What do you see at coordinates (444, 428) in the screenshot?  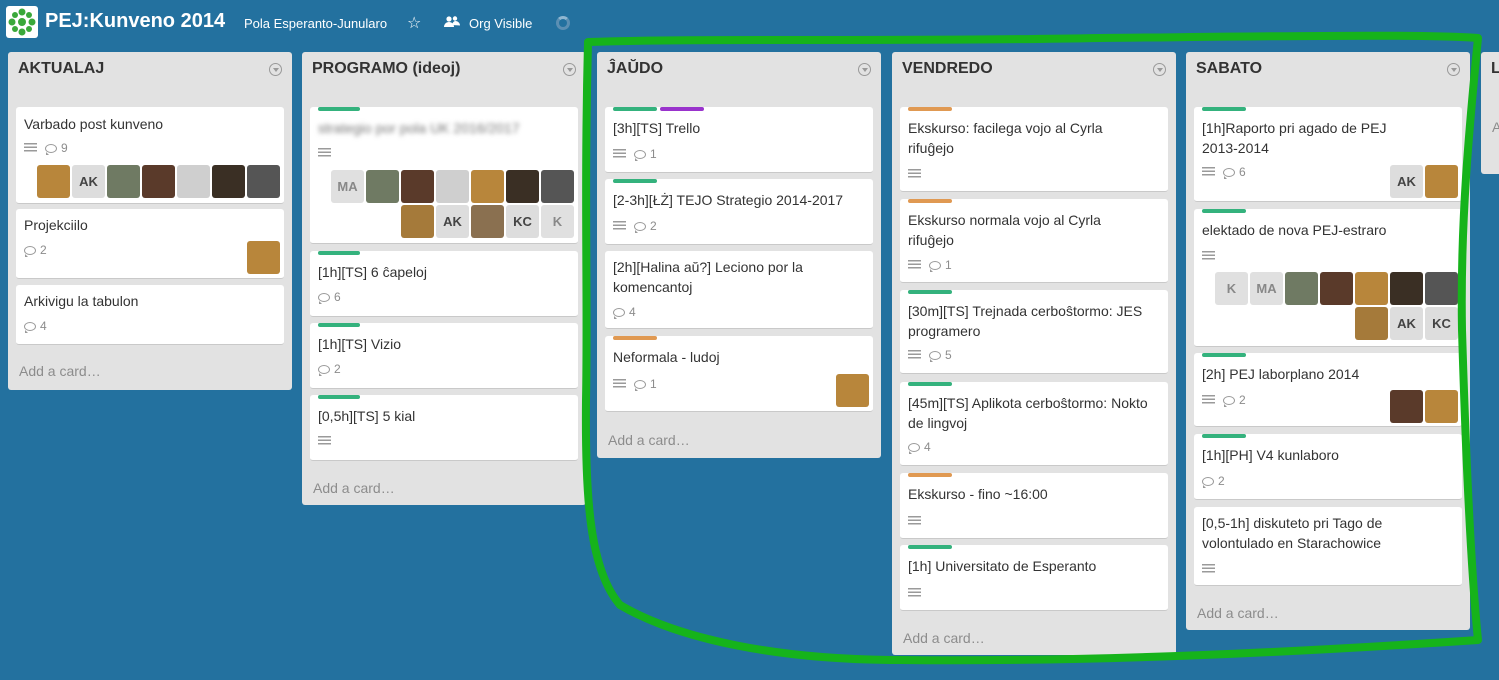 I see `list-card: [0,5h][TS] 5 kial` at bounding box center [444, 428].